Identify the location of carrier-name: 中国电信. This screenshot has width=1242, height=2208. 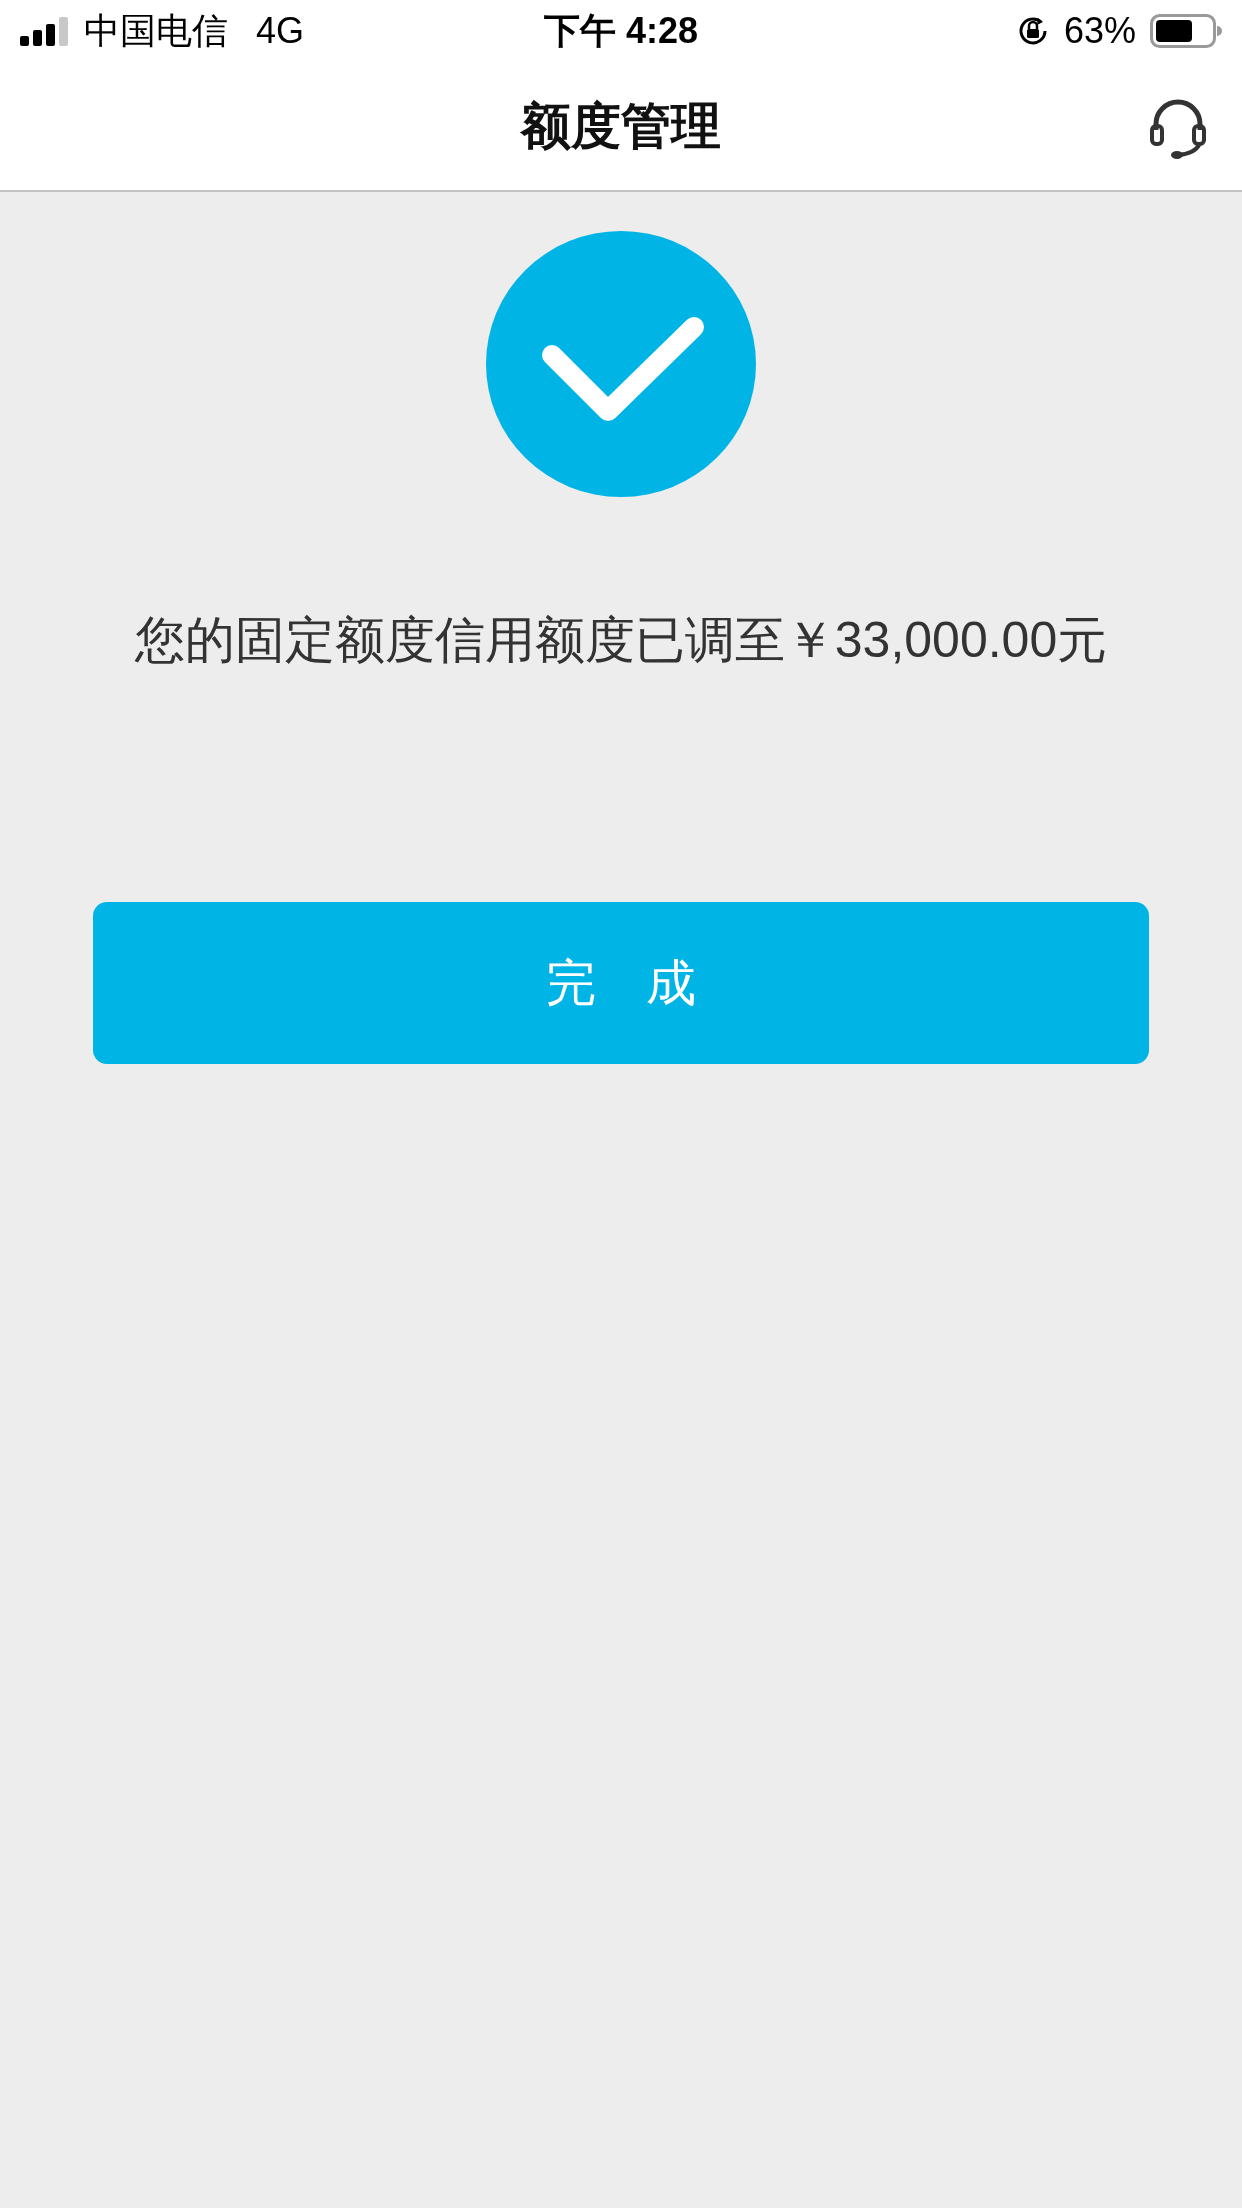
(156, 30).